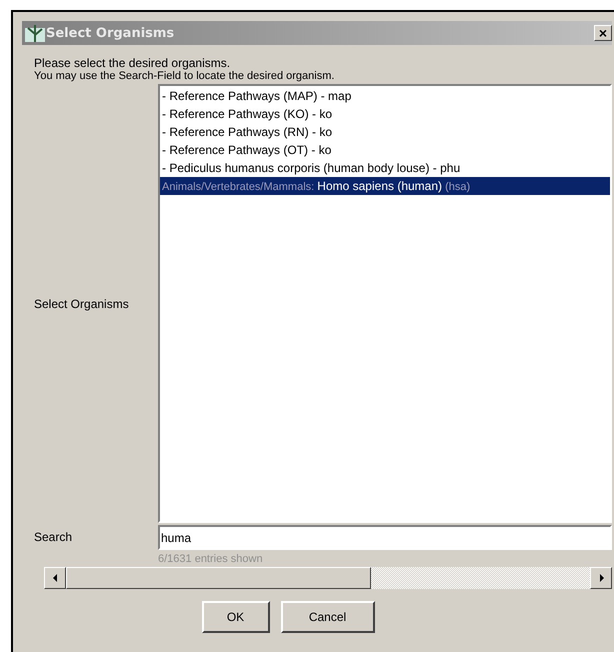  I want to click on plant-icon, so click(35, 33).